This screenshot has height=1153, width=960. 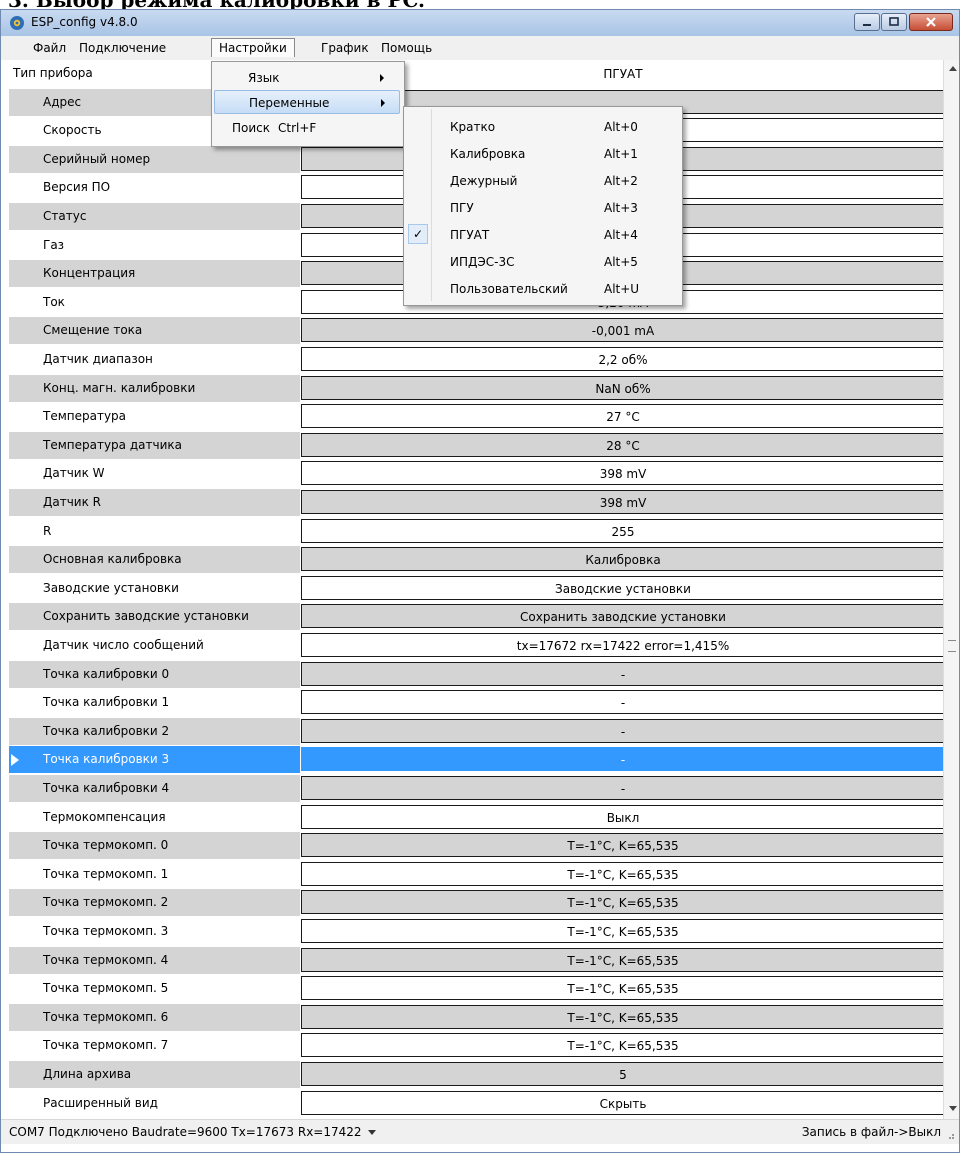 I want to click on variables-menu-item: Калибровка Alt+1, so click(x=542, y=154).